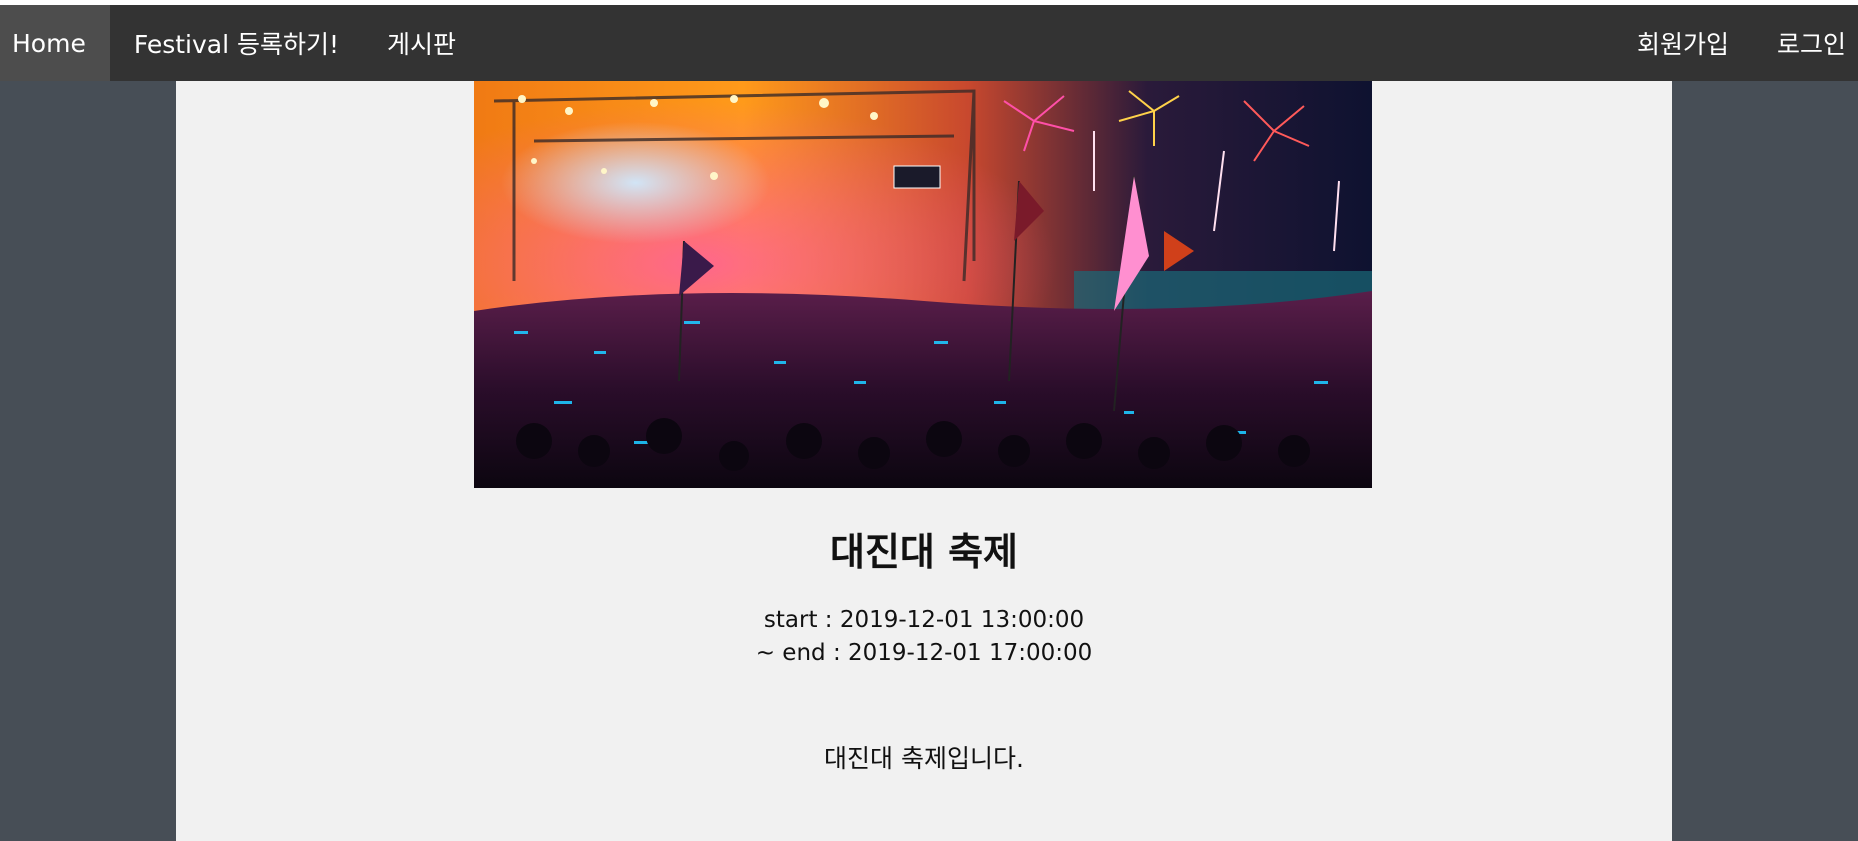  I want to click on nav-left-group: Home Festival 등록하기! 게시판, so click(240, 43).